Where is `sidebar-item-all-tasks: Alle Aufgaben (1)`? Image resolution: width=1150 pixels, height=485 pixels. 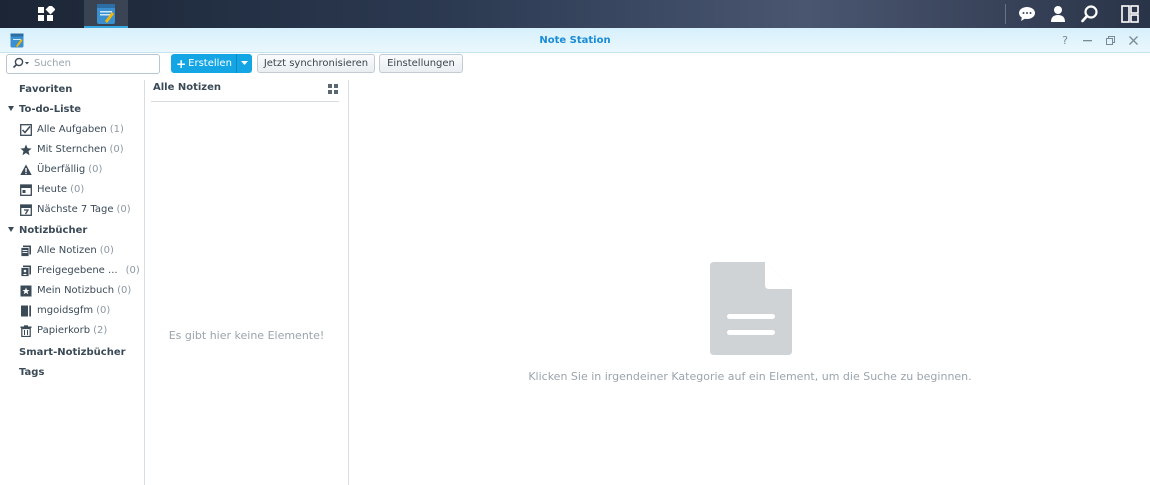
sidebar-item-all-tasks: Alle Aufgaben (1) is located at coordinates (72, 130).